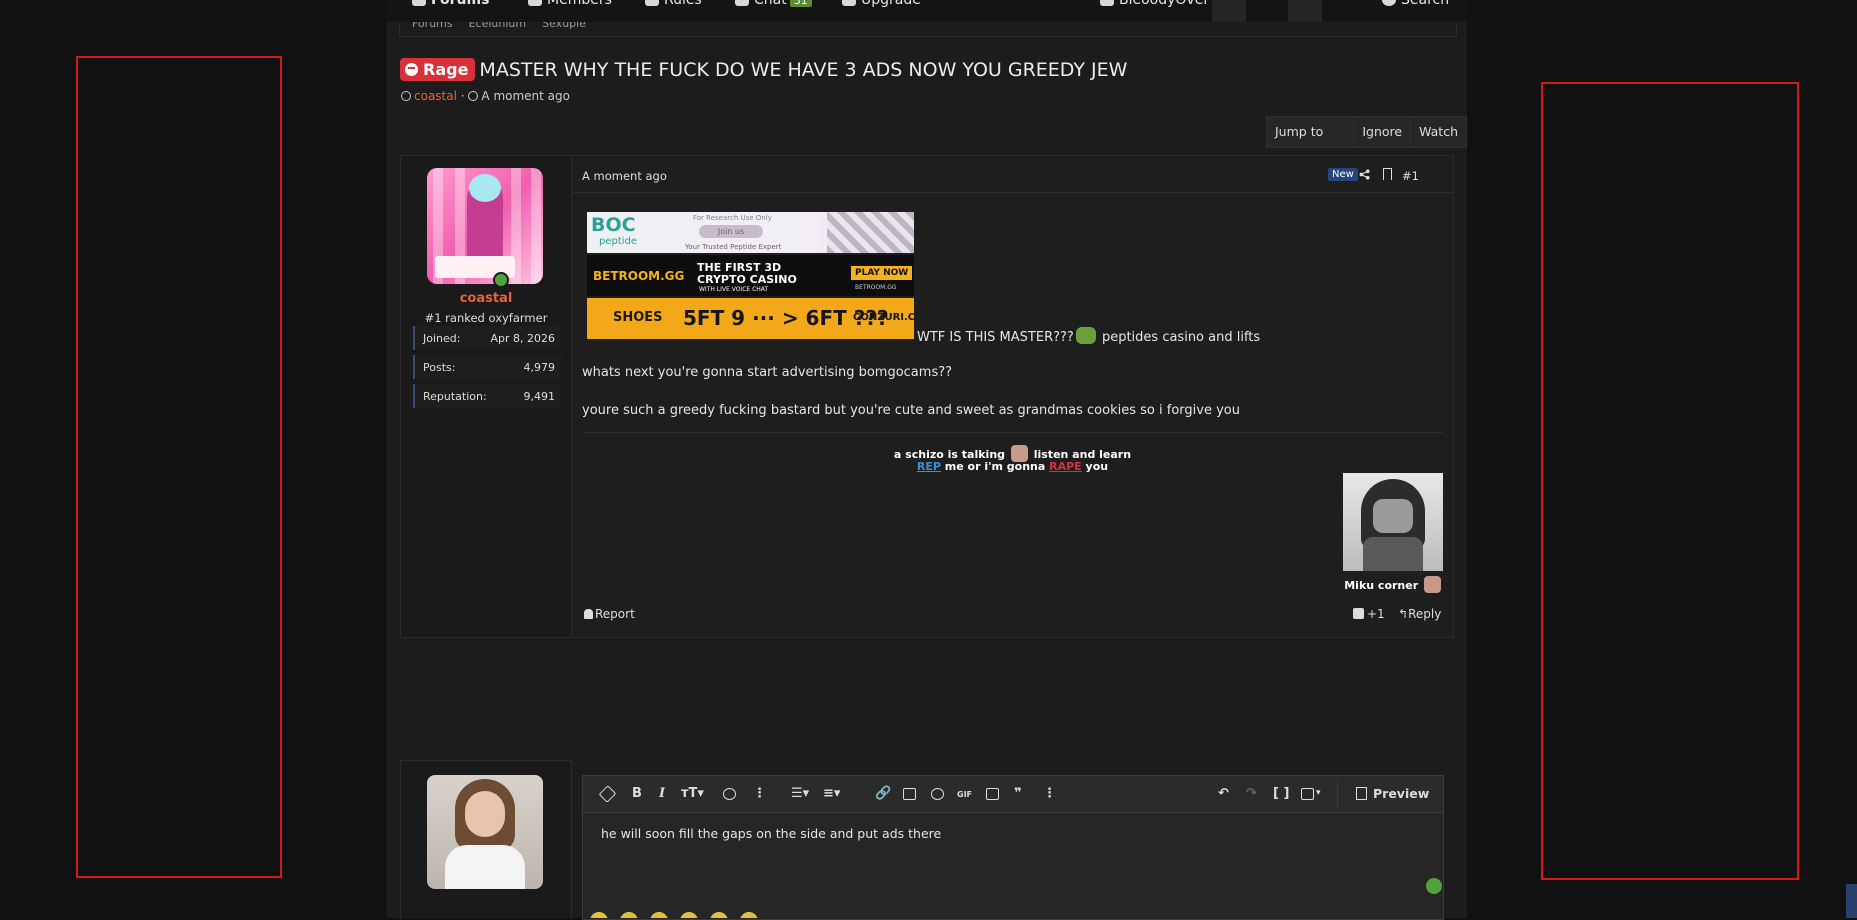 The height and width of the screenshot is (920, 1857). I want to click on right-ad-slot, so click(1670, 481).